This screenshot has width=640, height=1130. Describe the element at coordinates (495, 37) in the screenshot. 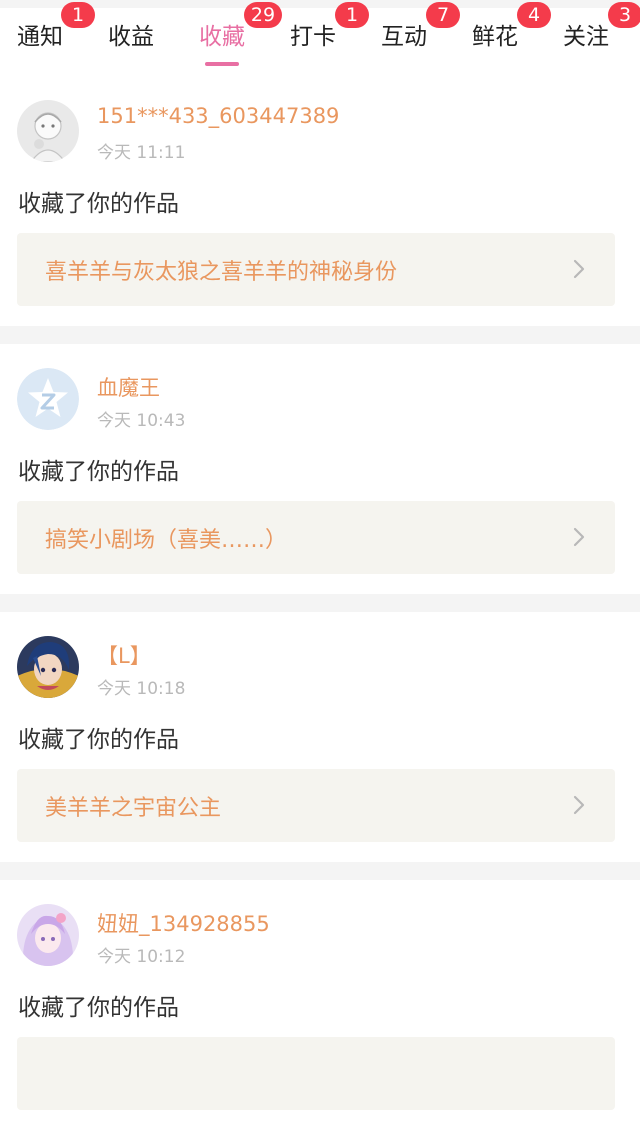

I see `tab-label: 鲜花` at that location.